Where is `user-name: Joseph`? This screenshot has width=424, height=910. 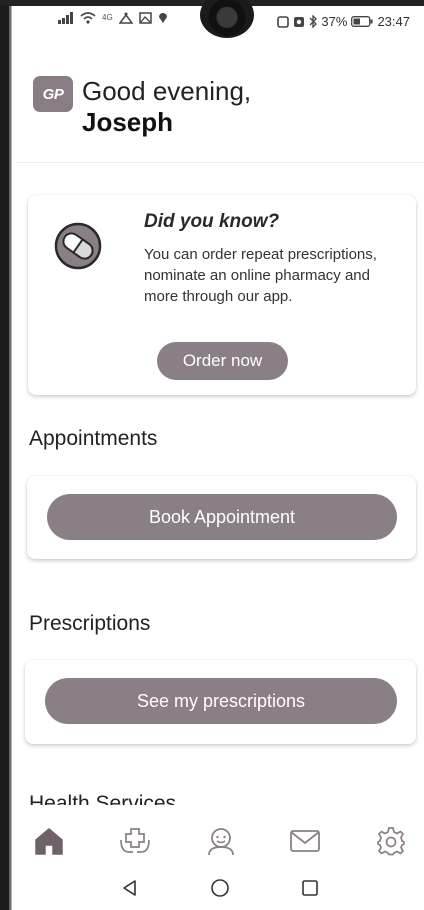 user-name: Joseph is located at coordinates (128, 122).